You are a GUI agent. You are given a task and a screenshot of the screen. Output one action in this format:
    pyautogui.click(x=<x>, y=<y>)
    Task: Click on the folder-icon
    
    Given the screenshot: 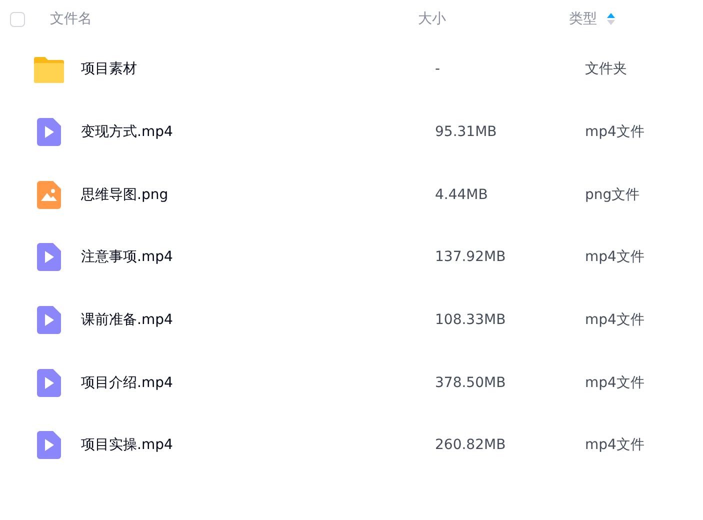 What is the action you would take?
    pyautogui.click(x=49, y=69)
    